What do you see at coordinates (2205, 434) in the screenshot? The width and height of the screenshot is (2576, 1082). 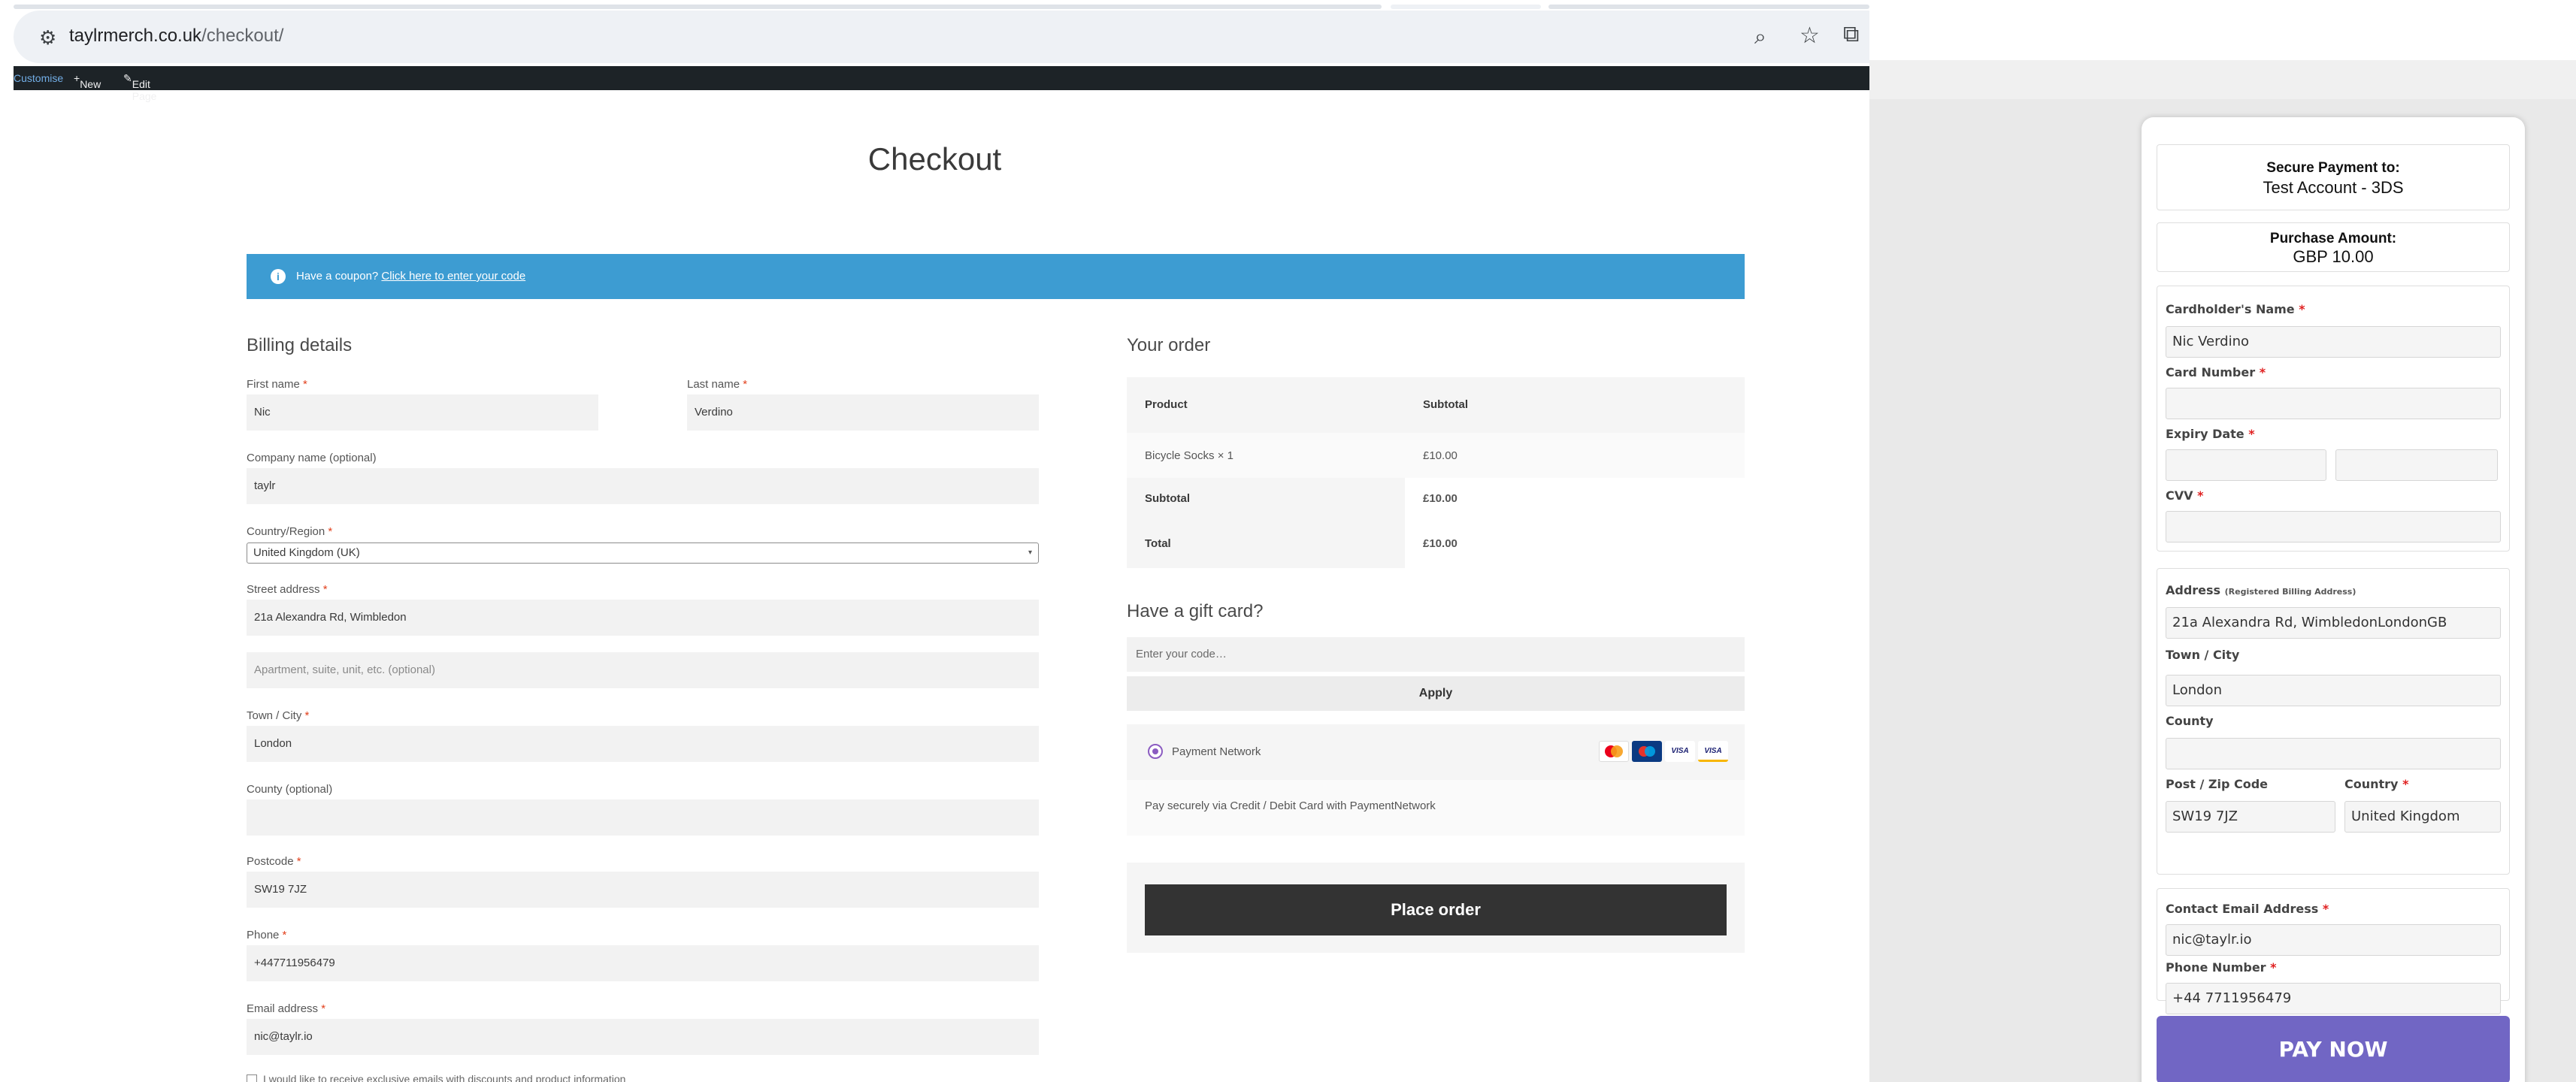 I see `expiry-label-text: Expiry Date` at bounding box center [2205, 434].